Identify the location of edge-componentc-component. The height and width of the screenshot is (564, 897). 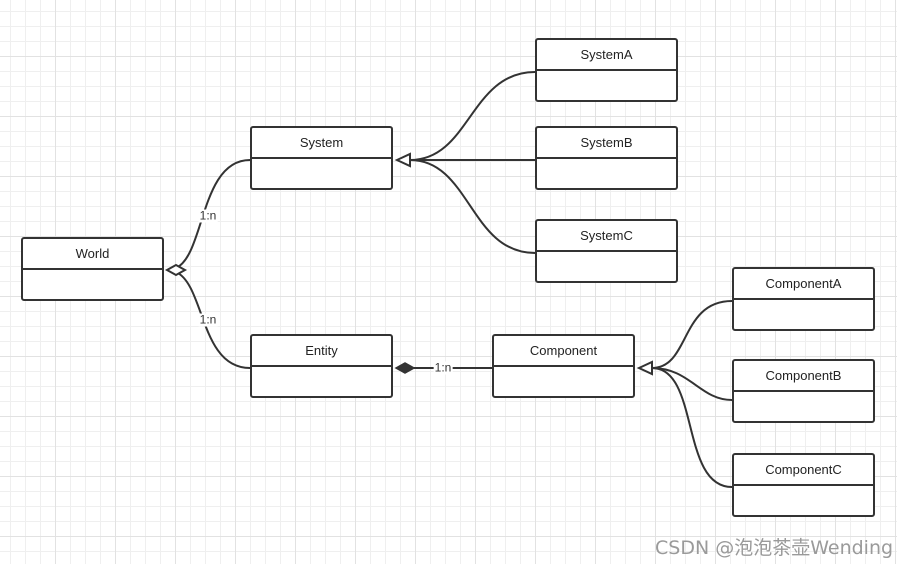
(692, 427).